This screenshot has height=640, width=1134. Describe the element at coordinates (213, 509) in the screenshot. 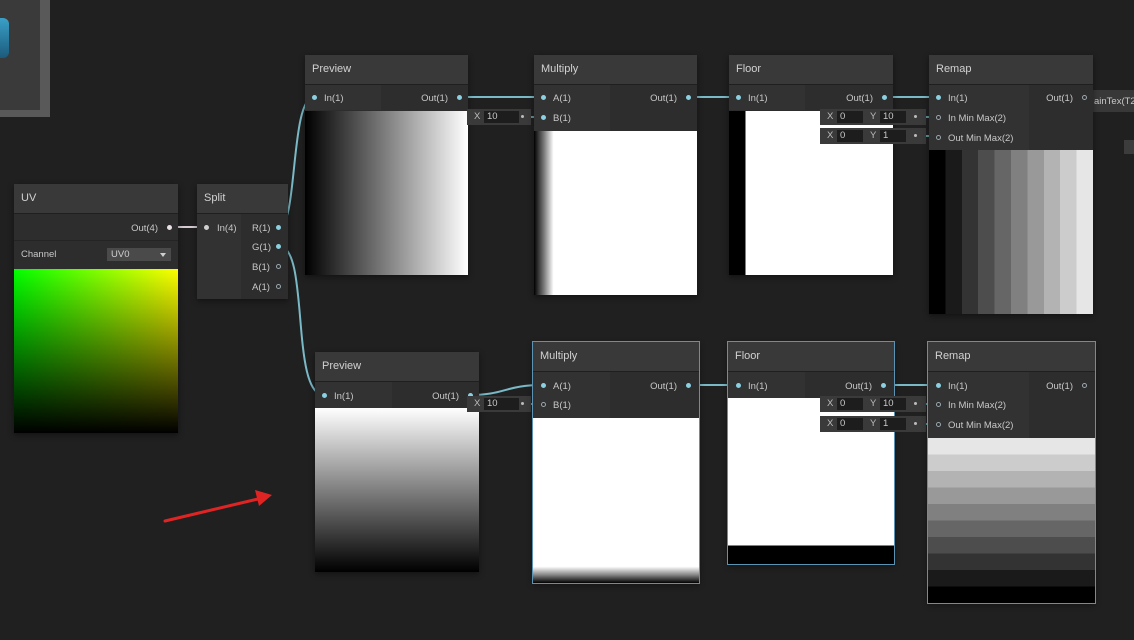

I see `arrow-shaft` at that location.